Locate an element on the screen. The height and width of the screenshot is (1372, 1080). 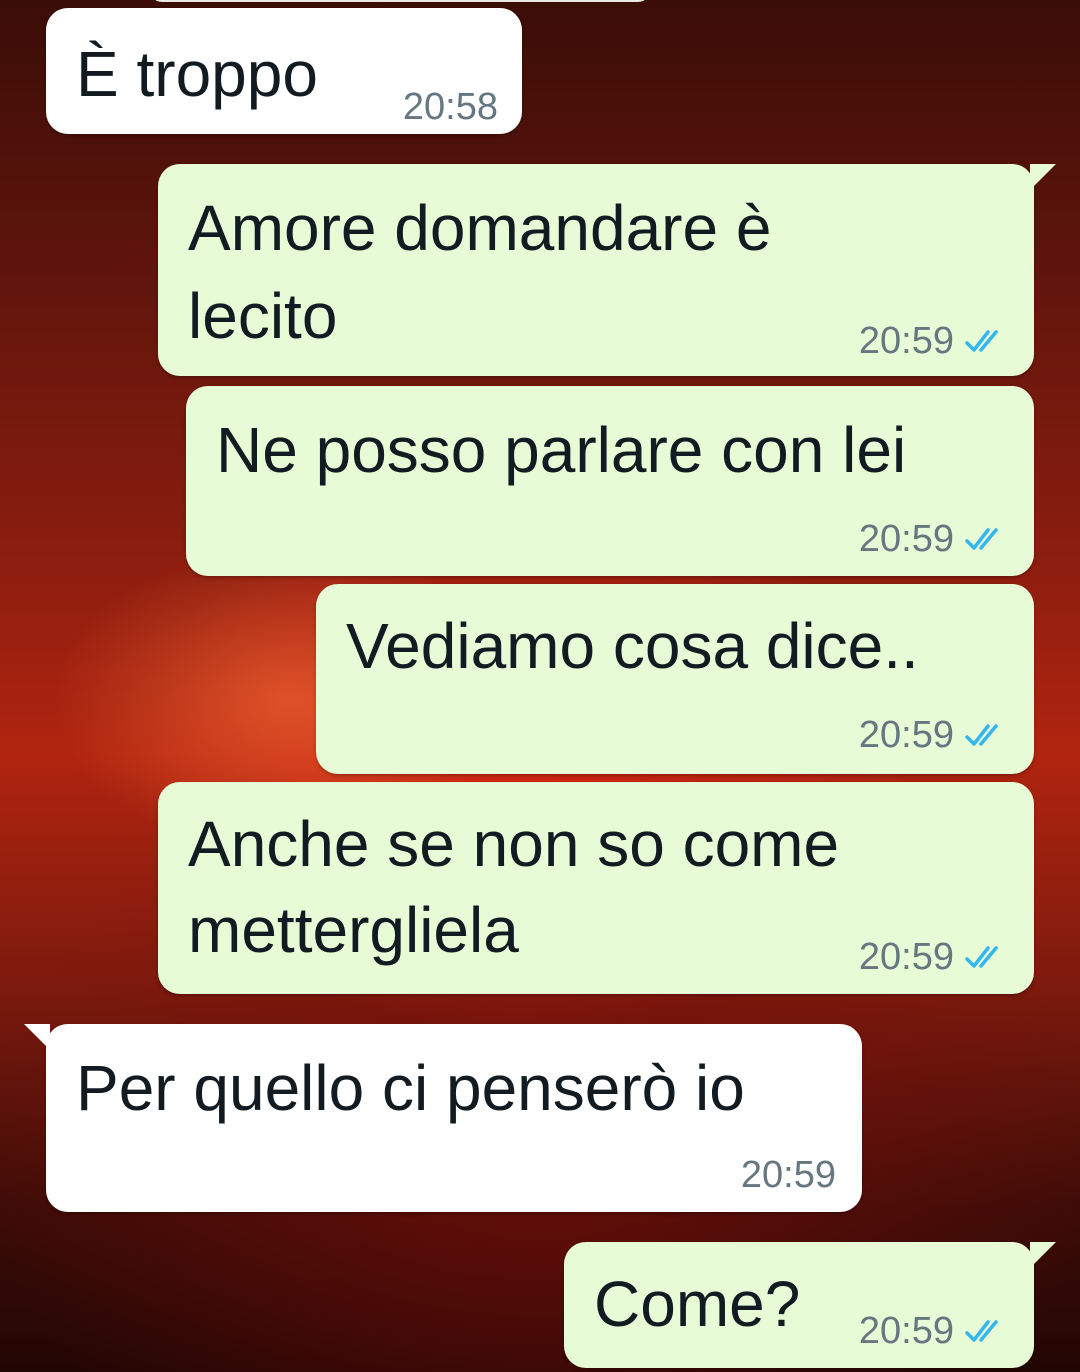
incoming-message-bubble: Per quello ci penserò io 20:59 is located at coordinates (443, 1118).